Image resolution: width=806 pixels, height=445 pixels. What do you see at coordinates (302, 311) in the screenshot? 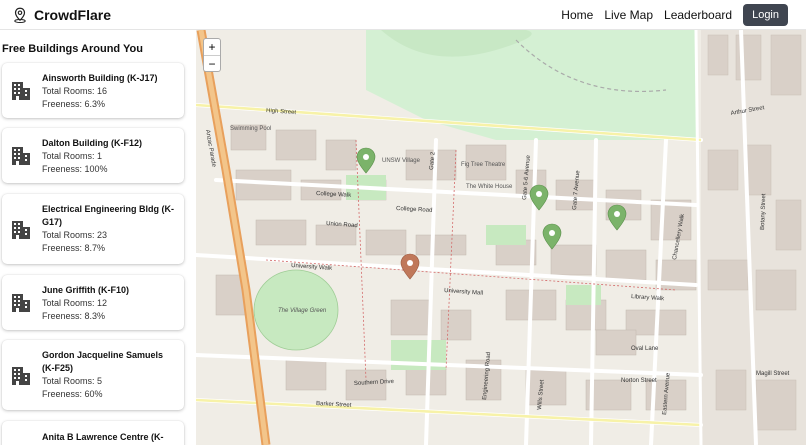
I see `map-label-village-green: The Village Green` at bounding box center [302, 311].